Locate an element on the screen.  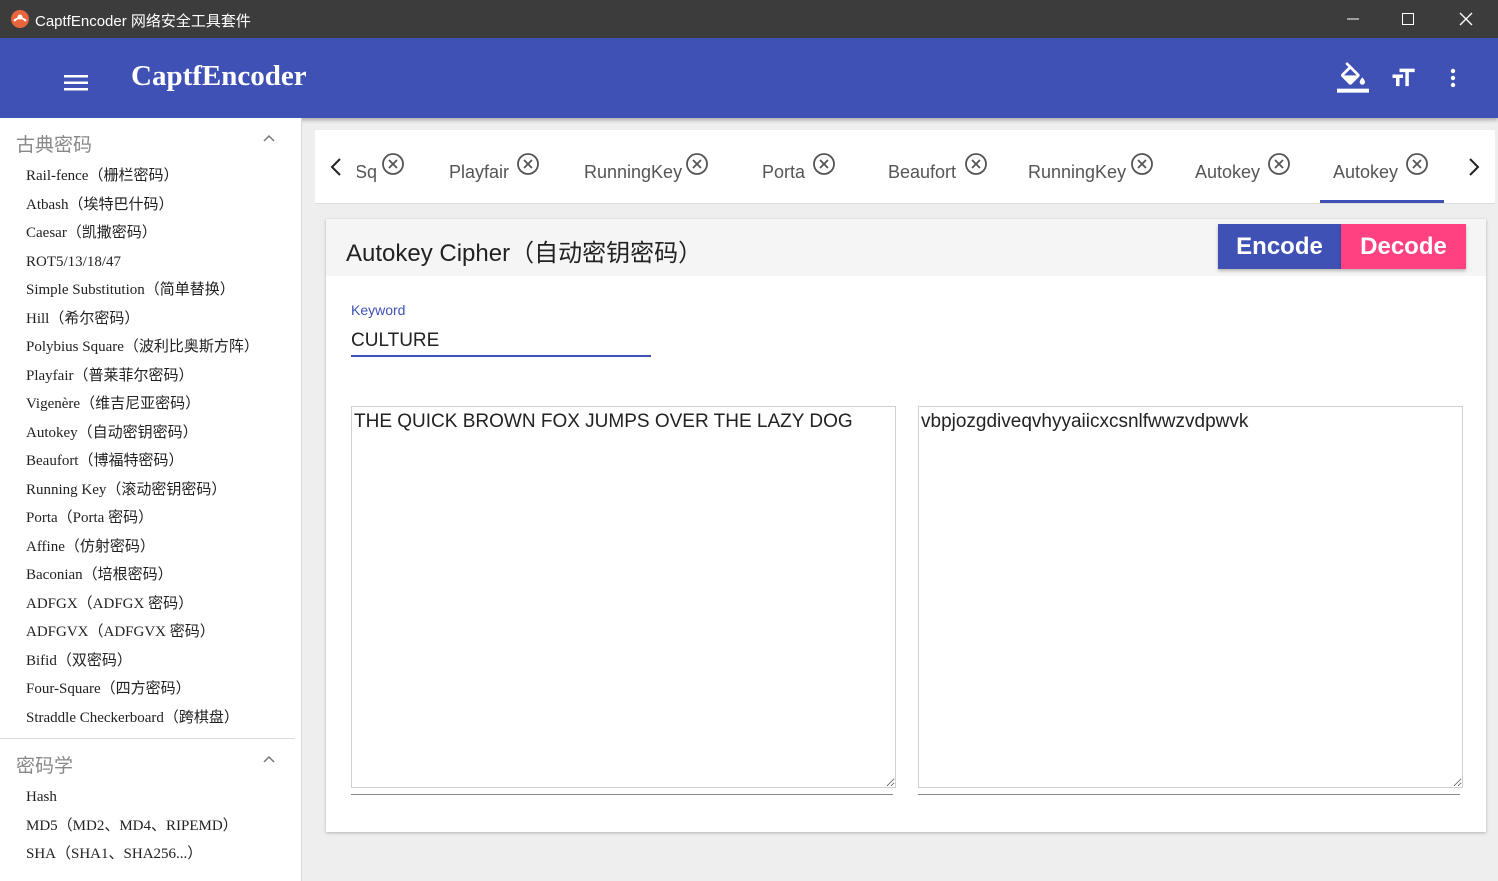
menu-button is located at coordinates (76, 82).